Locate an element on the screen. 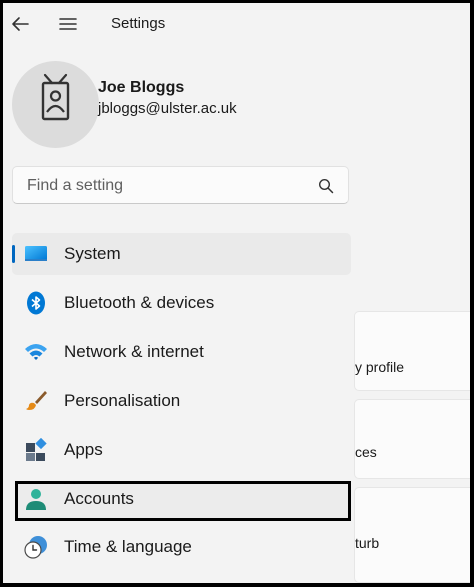 This screenshot has height=587, width=474. sidebar-item-personalisation: Personalisation is located at coordinates (181, 401).